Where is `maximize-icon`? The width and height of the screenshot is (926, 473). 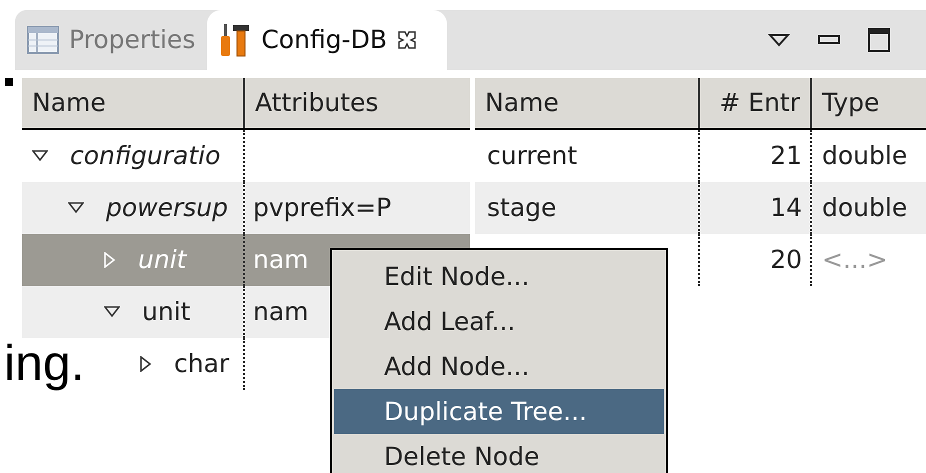 maximize-icon is located at coordinates (879, 40).